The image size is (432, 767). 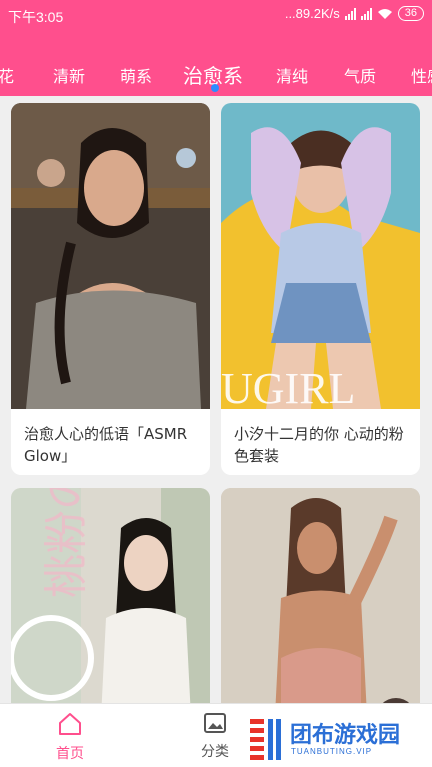 What do you see at coordinates (136, 75) in the screenshot?
I see `tab-mengxi: 萌系` at bounding box center [136, 75].